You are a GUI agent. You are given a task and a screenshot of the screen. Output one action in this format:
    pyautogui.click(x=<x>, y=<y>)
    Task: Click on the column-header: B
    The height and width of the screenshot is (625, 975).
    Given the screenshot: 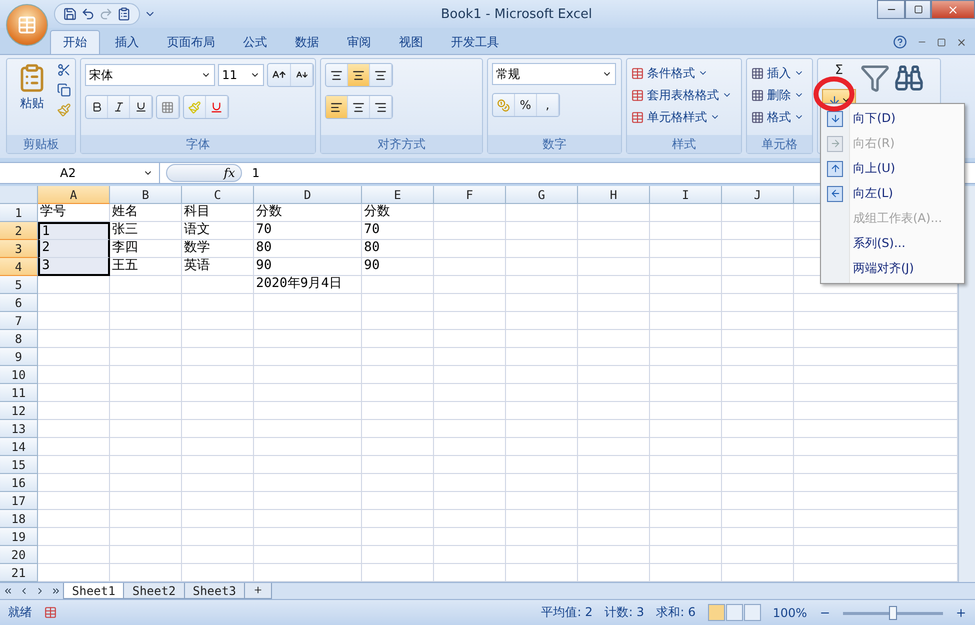 What is the action you would take?
    pyautogui.click(x=146, y=195)
    